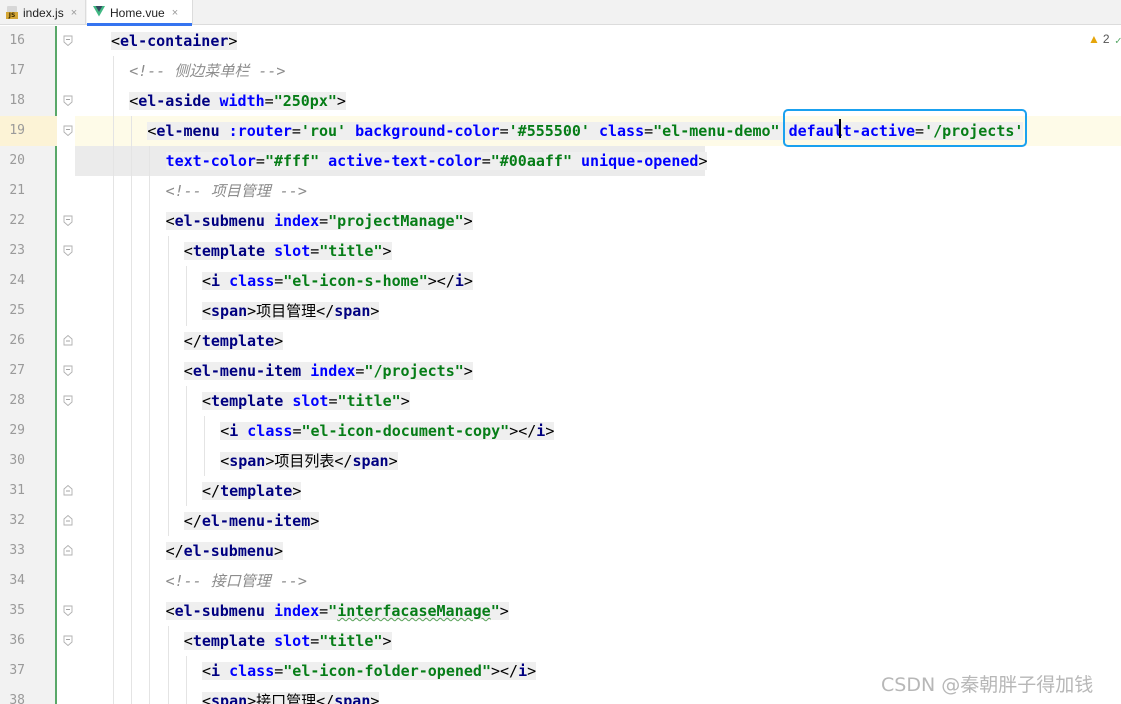 The width and height of the screenshot is (1121, 704). What do you see at coordinates (305, 101) in the screenshot?
I see `code-token: "250px"` at bounding box center [305, 101].